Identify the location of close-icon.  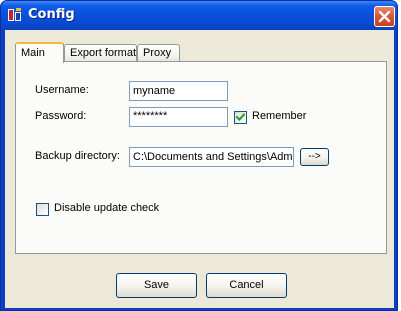
(384, 16).